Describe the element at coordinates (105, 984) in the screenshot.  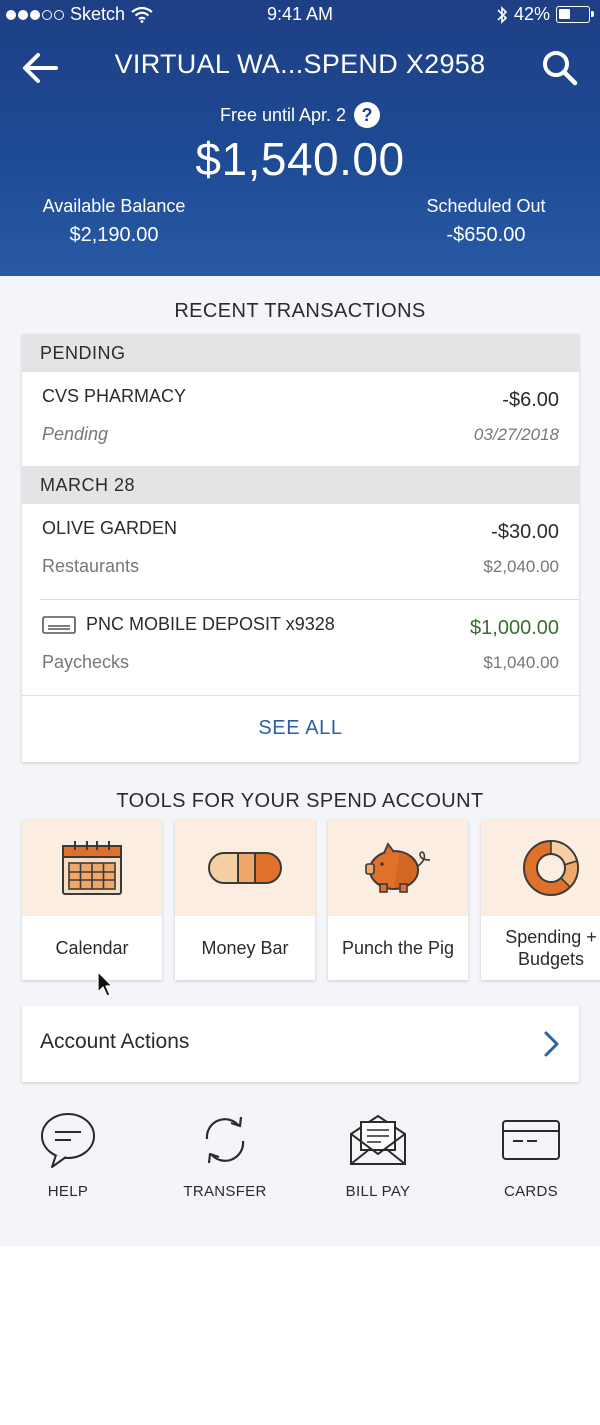
I see `mouse-pointer-icon` at that location.